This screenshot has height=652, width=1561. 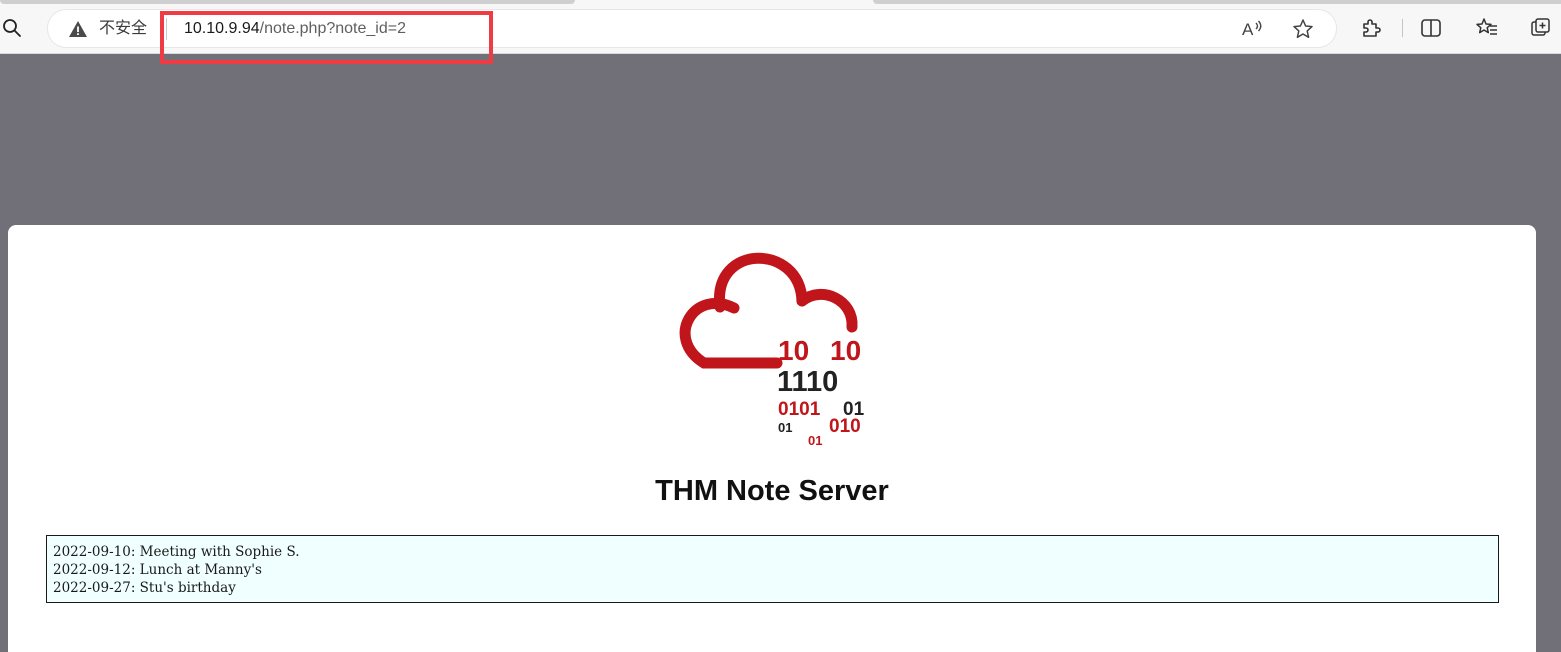 What do you see at coordinates (157, 570) in the screenshot?
I see `note-line: 2022-09-12: Lunch at Manny's` at bounding box center [157, 570].